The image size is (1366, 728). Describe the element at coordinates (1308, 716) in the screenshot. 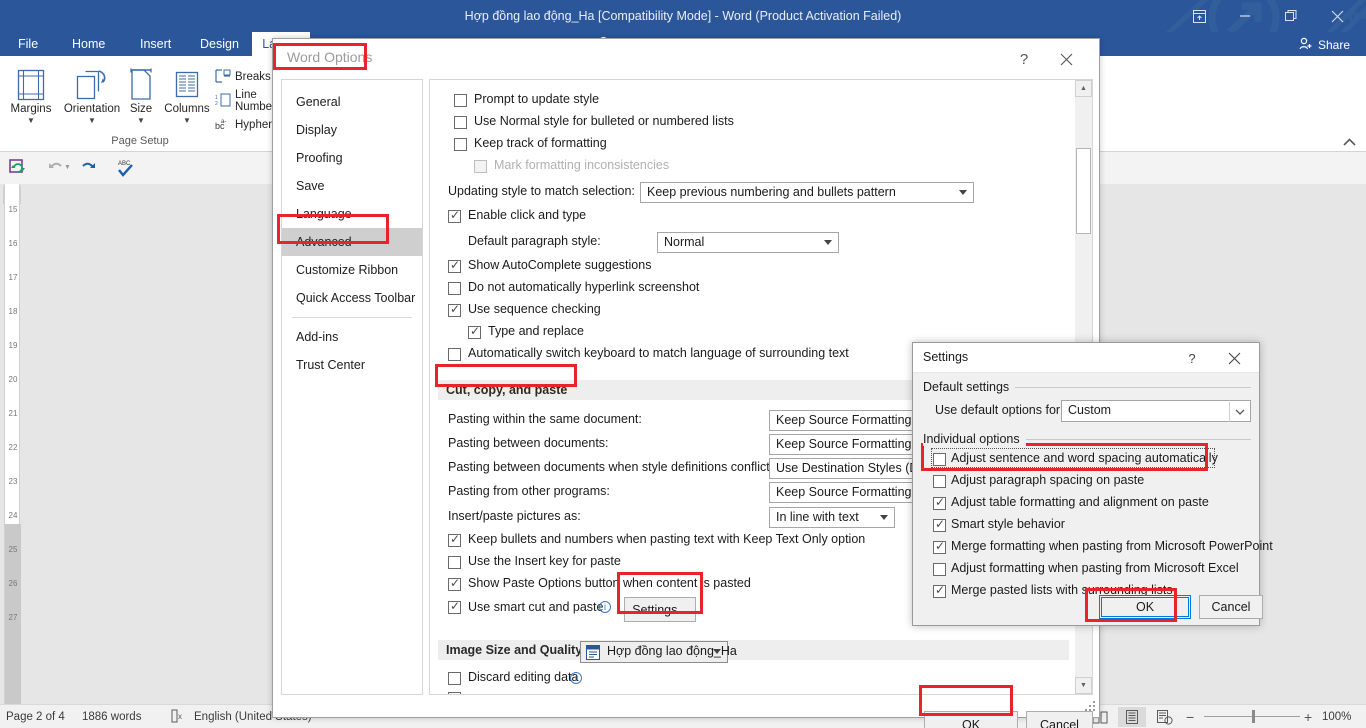

I see `zoom-in-button: +` at that location.